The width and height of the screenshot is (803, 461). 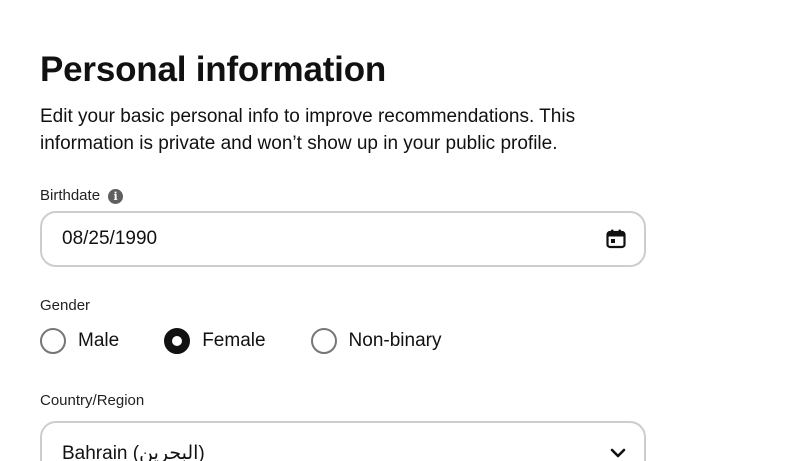 I want to click on birthdate-label-row: Birthdate i, so click(x=82, y=196).